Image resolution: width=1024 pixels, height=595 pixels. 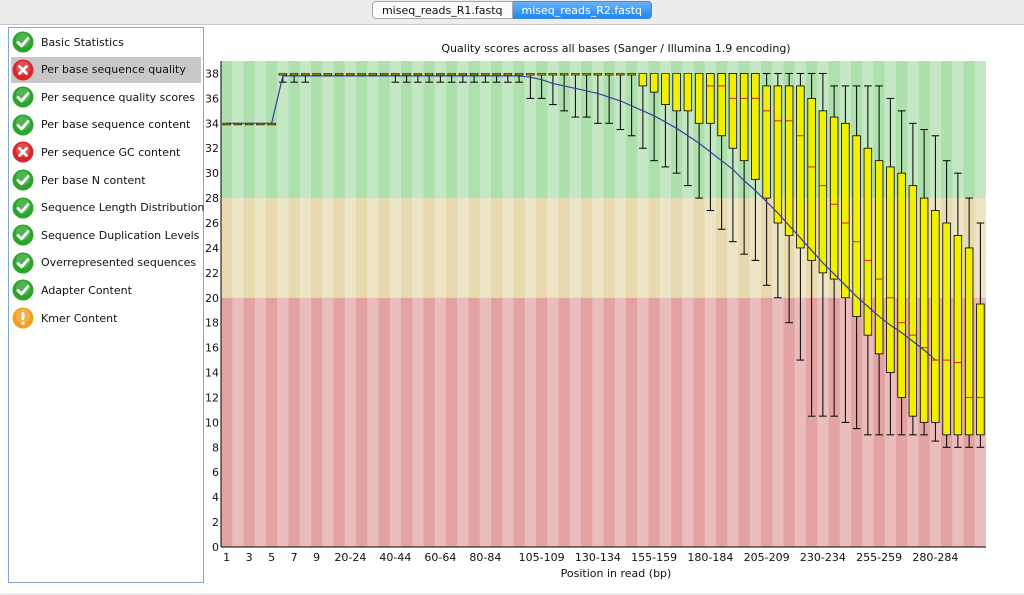 What do you see at coordinates (119, 263) in the screenshot?
I see `module-label: Overrepresented sequences` at bounding box center [119, 263].